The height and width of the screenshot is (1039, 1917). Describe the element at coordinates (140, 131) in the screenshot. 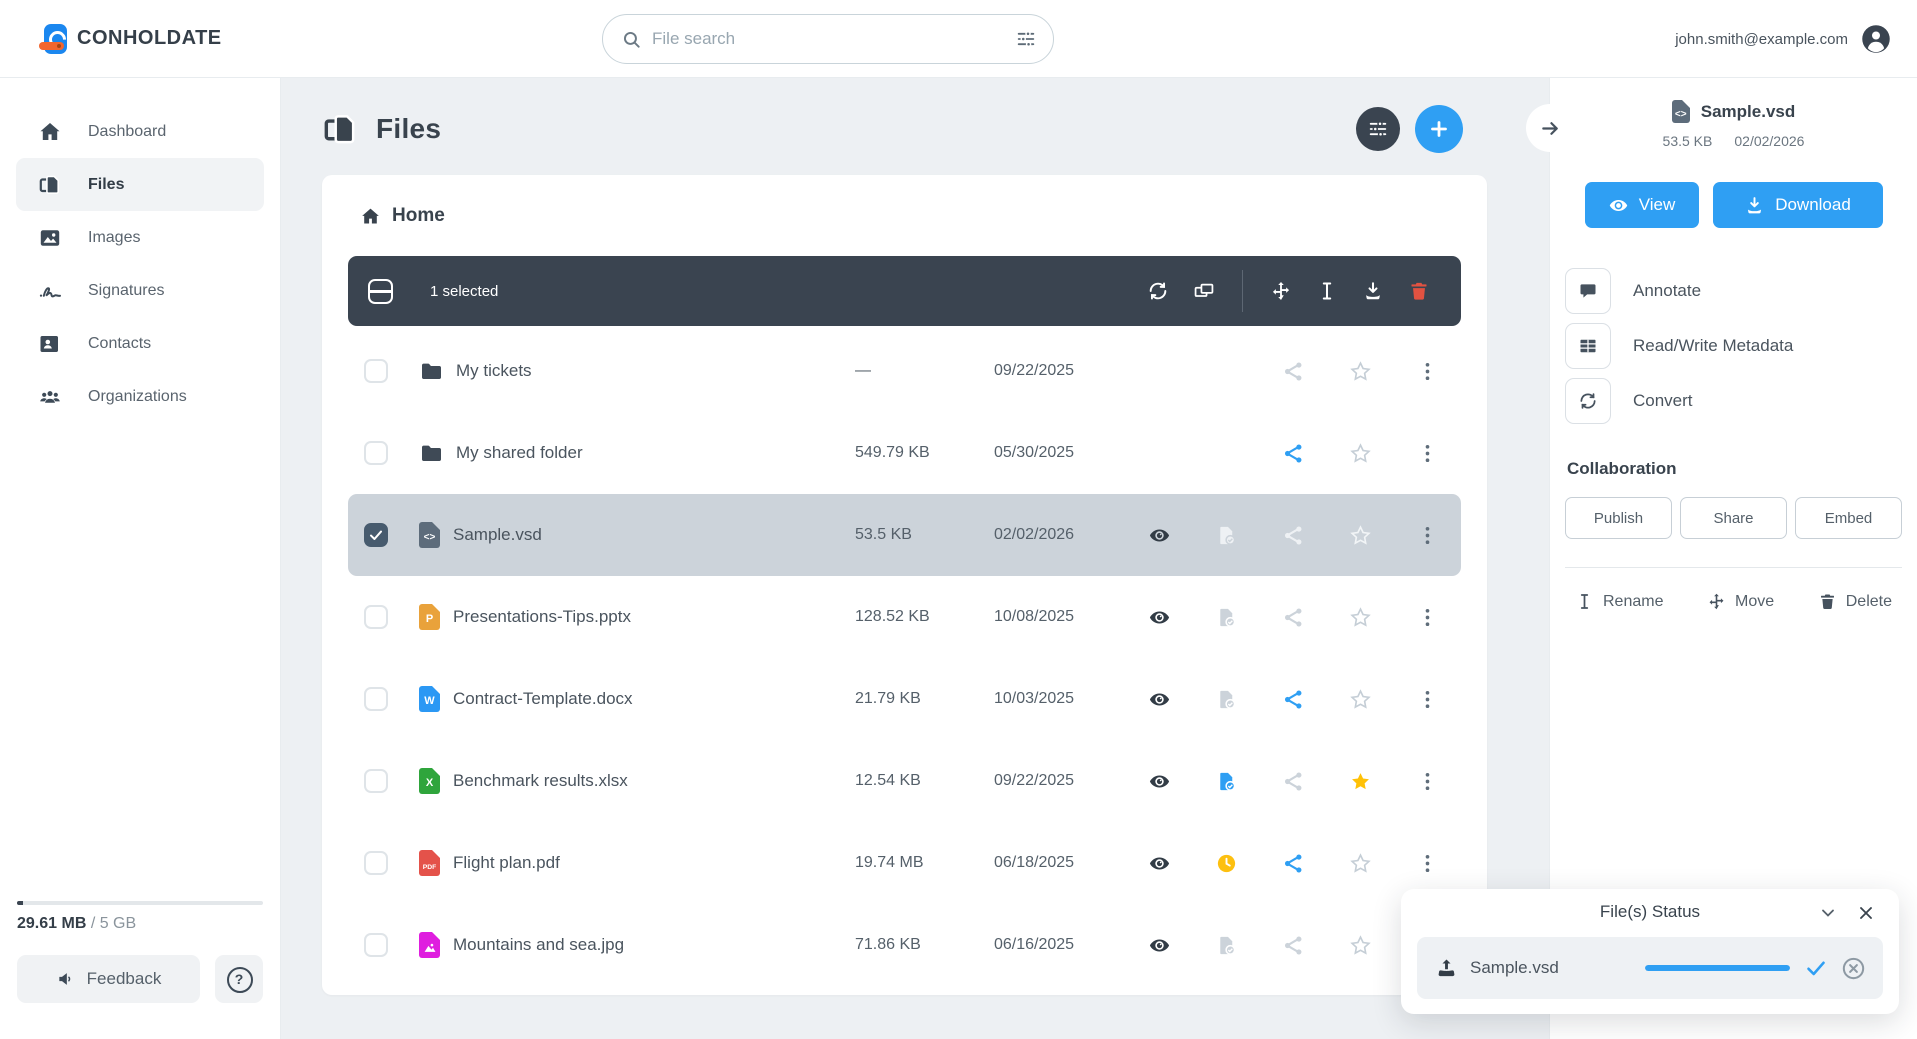

I see `sidebar-item-dashboard: Dashboard` at that location.